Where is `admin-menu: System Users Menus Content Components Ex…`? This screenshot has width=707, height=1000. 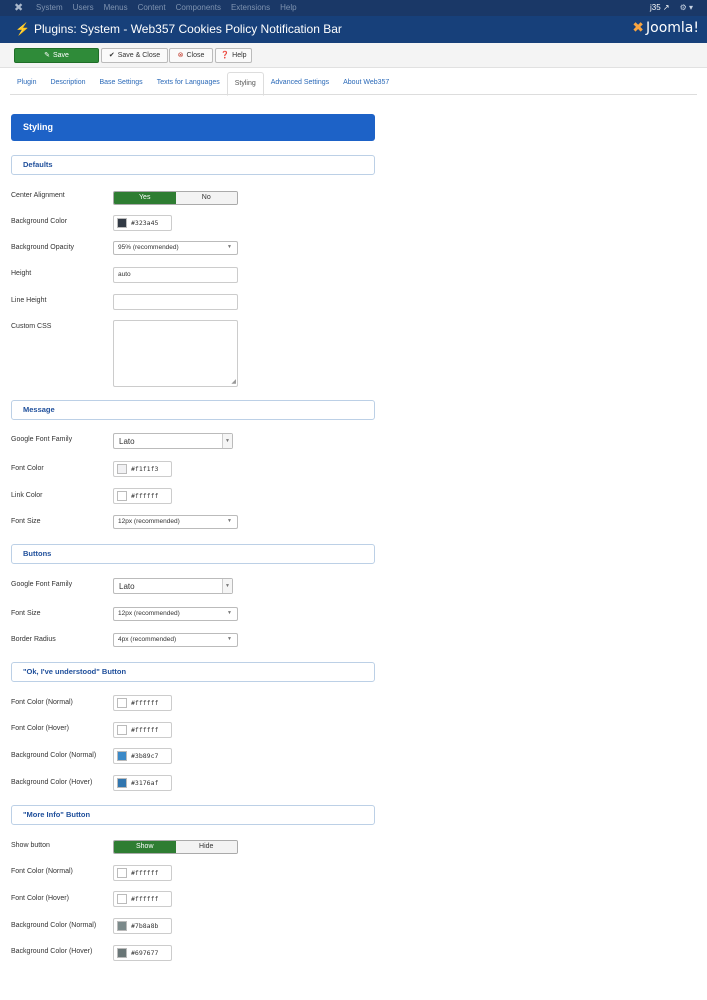 admin-menu: System Users Menus Content Components Ex… is located at coordinates (171, 8).